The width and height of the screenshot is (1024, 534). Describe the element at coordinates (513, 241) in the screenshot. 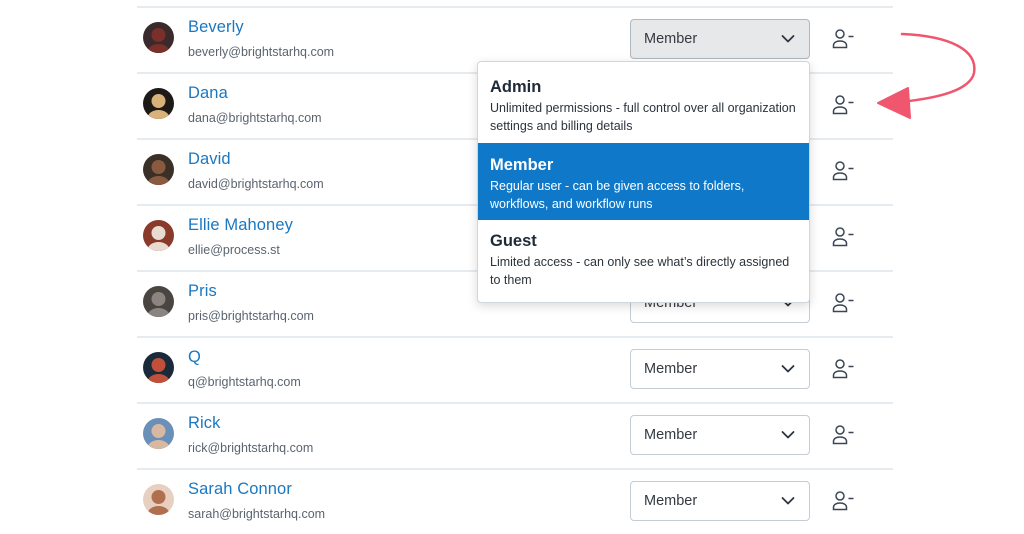

I see `role-option-title: Guest` at that location.